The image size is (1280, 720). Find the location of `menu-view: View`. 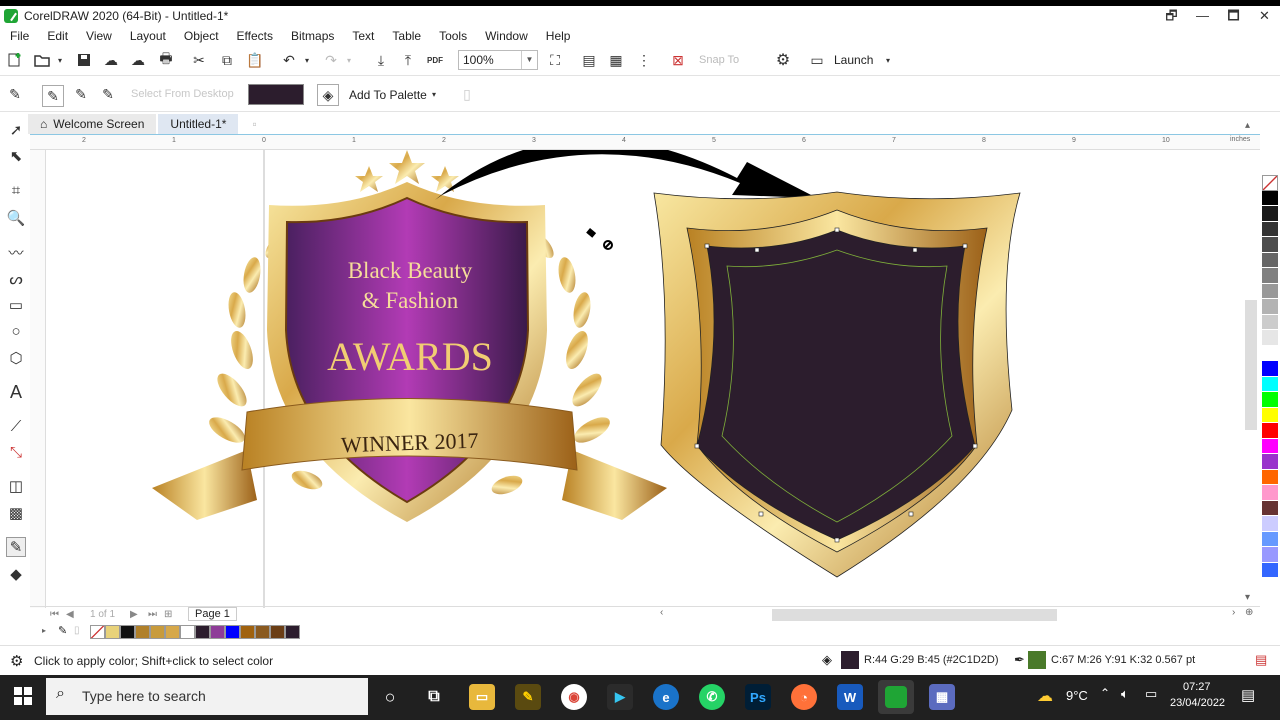

menu-view: View is located at coordinates (98, 36).